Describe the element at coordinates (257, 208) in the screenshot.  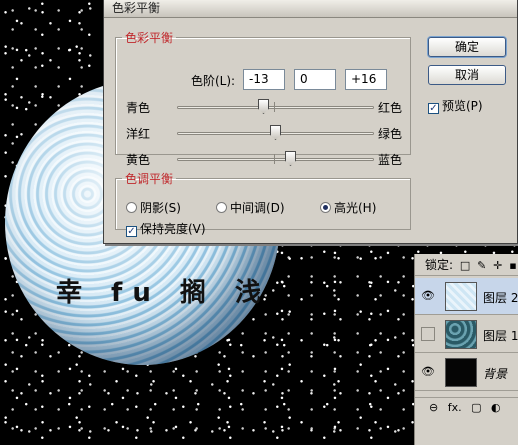
I see `radio-label: 中间调(D)` at that location.